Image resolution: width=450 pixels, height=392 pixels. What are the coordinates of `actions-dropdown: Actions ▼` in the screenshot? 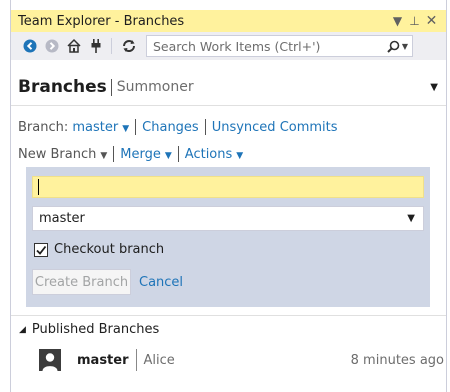 It's located at (214, 154).